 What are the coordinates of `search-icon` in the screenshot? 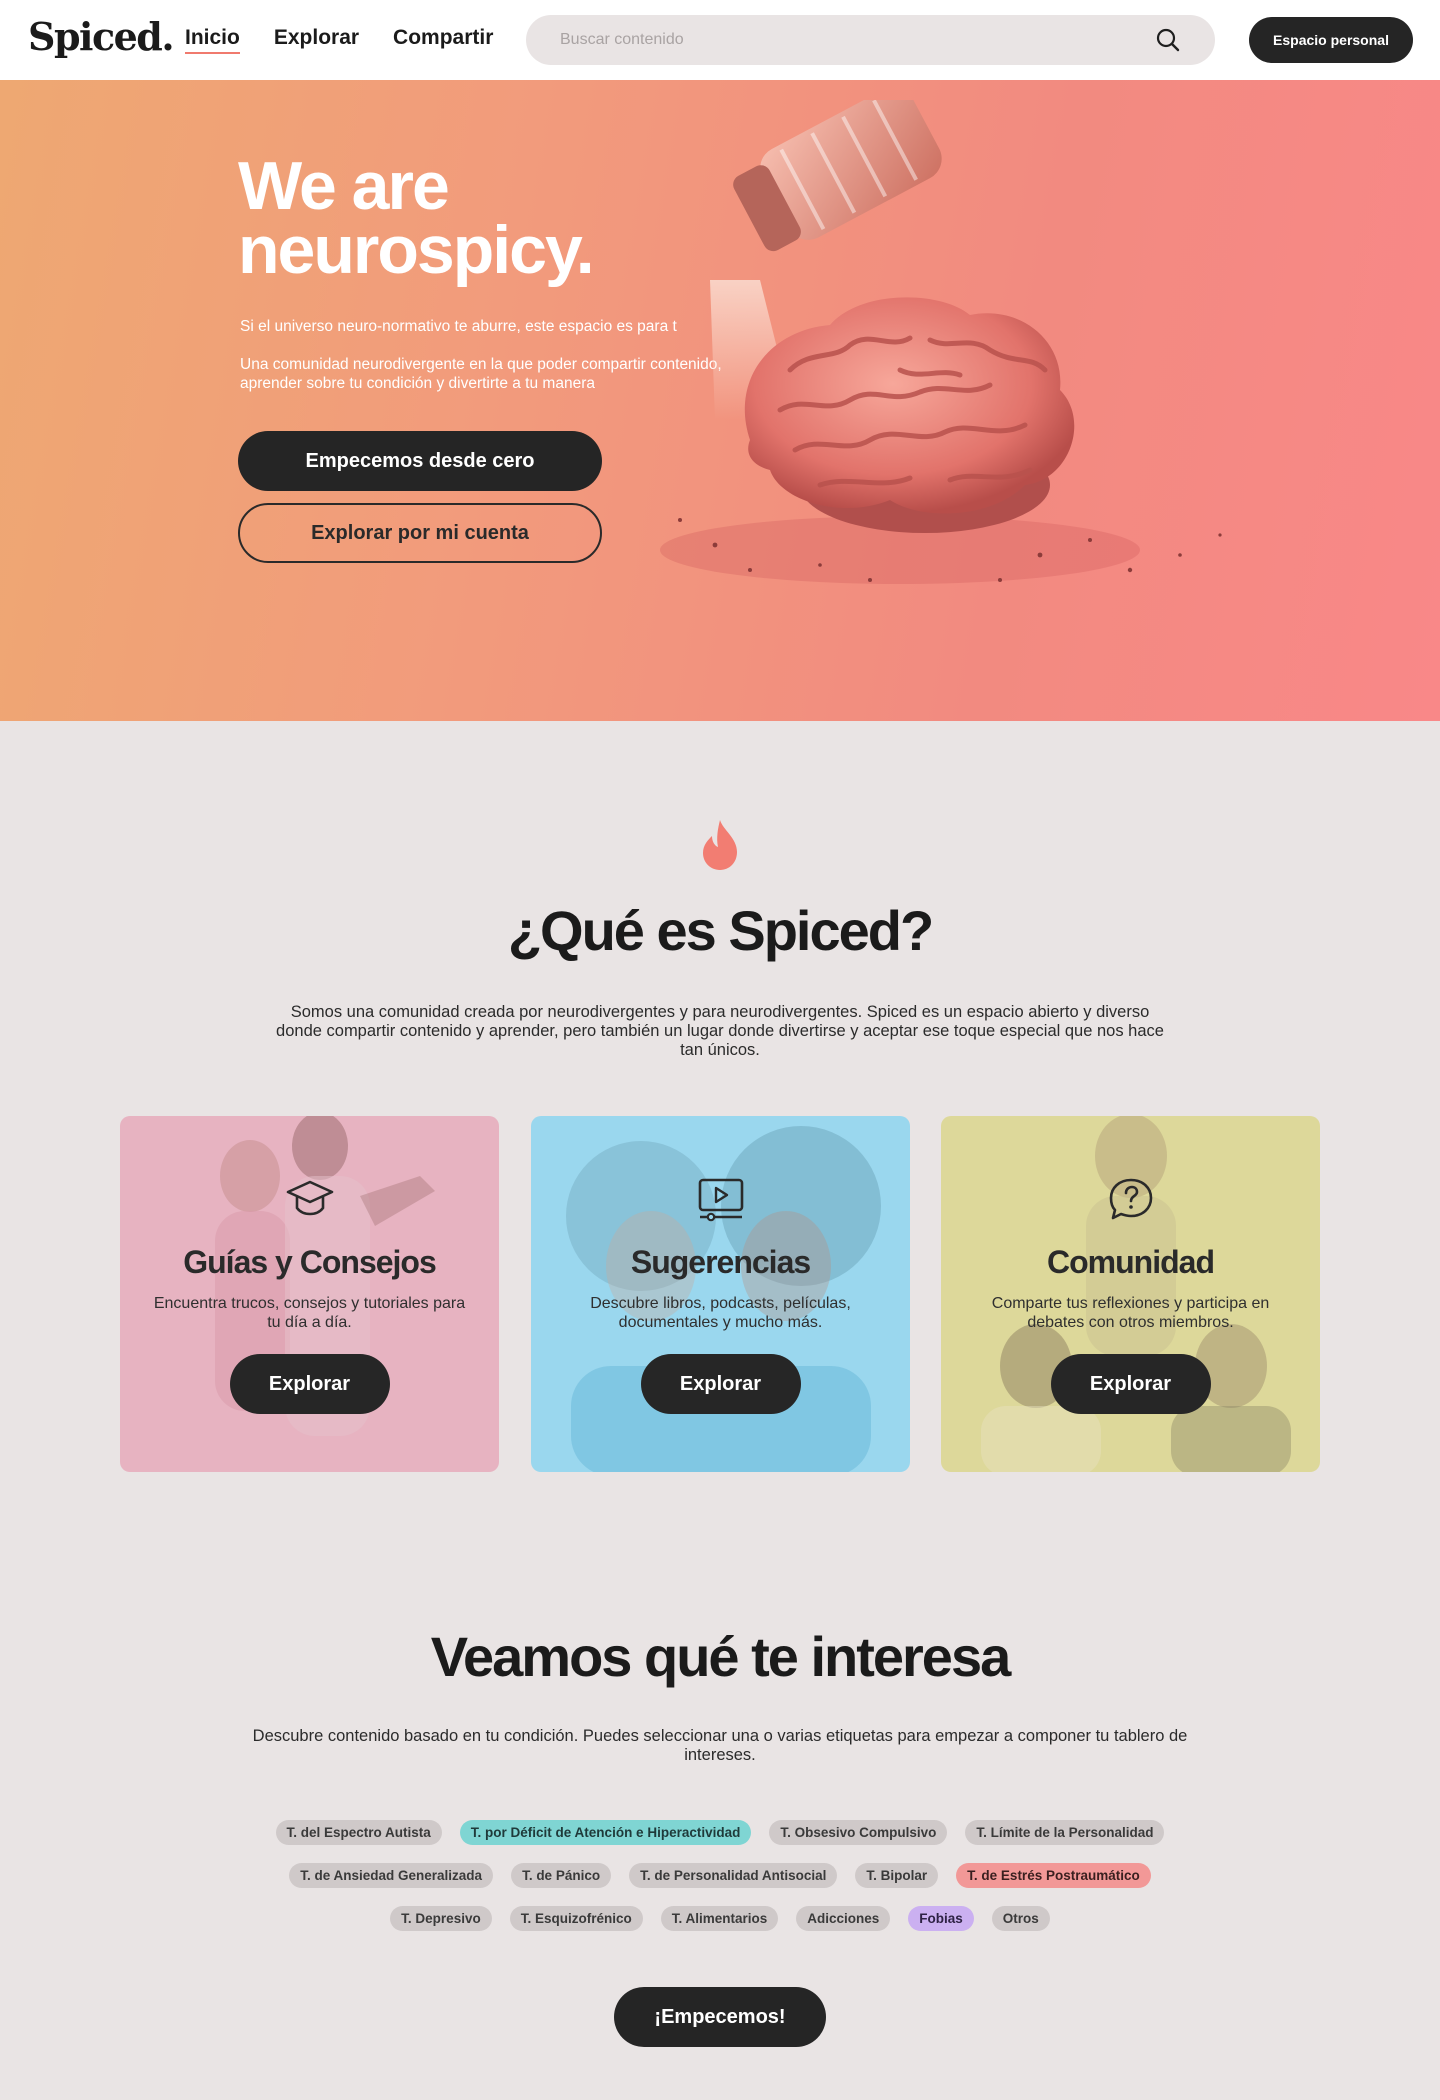 It's located at (1168, 40).